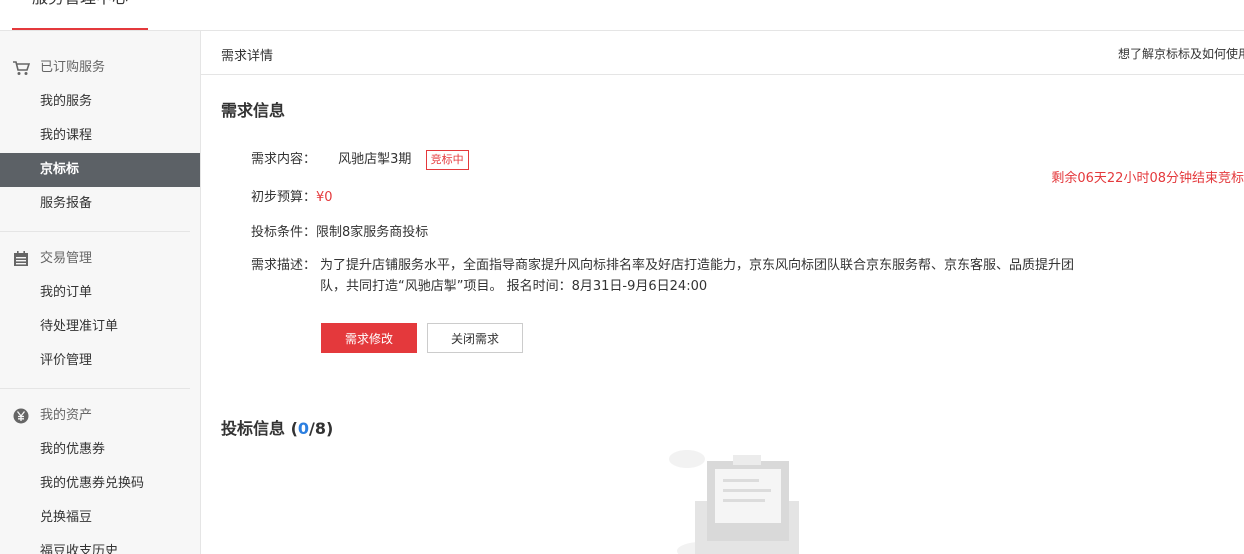 The image size is (1244, 554). I want to click on help-link: 想了解京标标及如何使用, so click(1181, 53).